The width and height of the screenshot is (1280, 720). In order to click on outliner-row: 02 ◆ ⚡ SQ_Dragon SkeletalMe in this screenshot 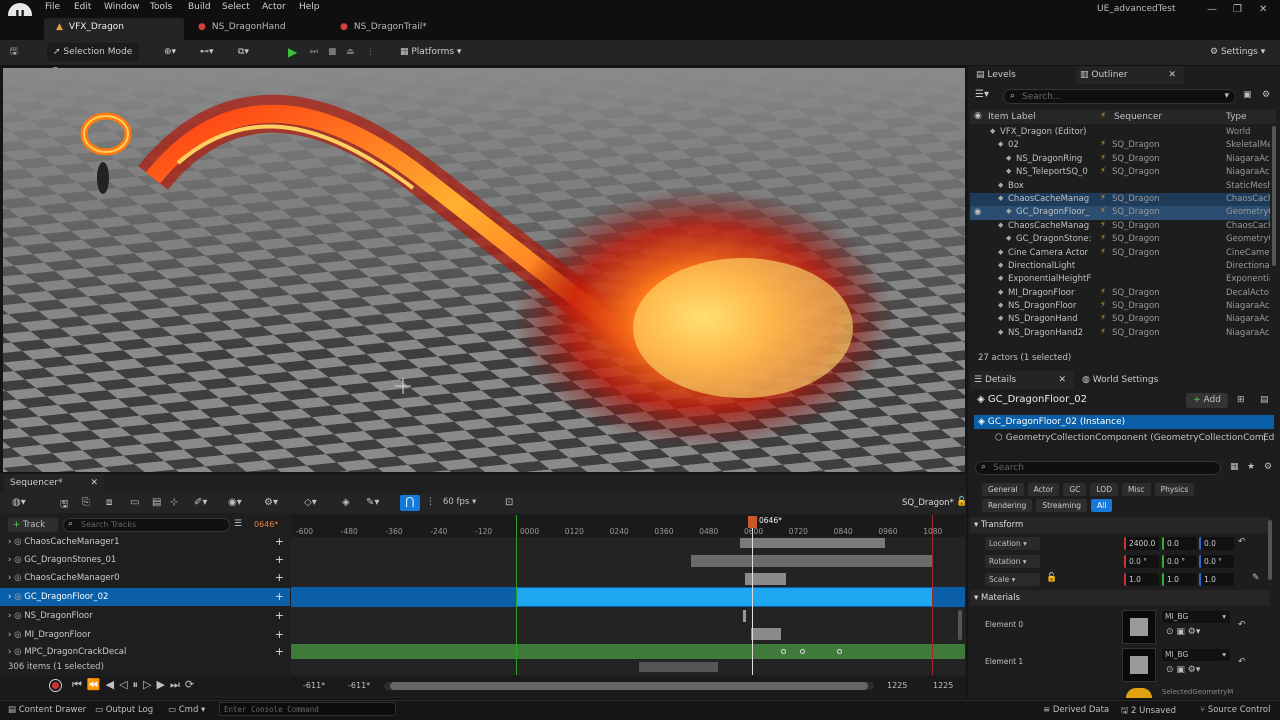, I will do `click(1120, 145)`.